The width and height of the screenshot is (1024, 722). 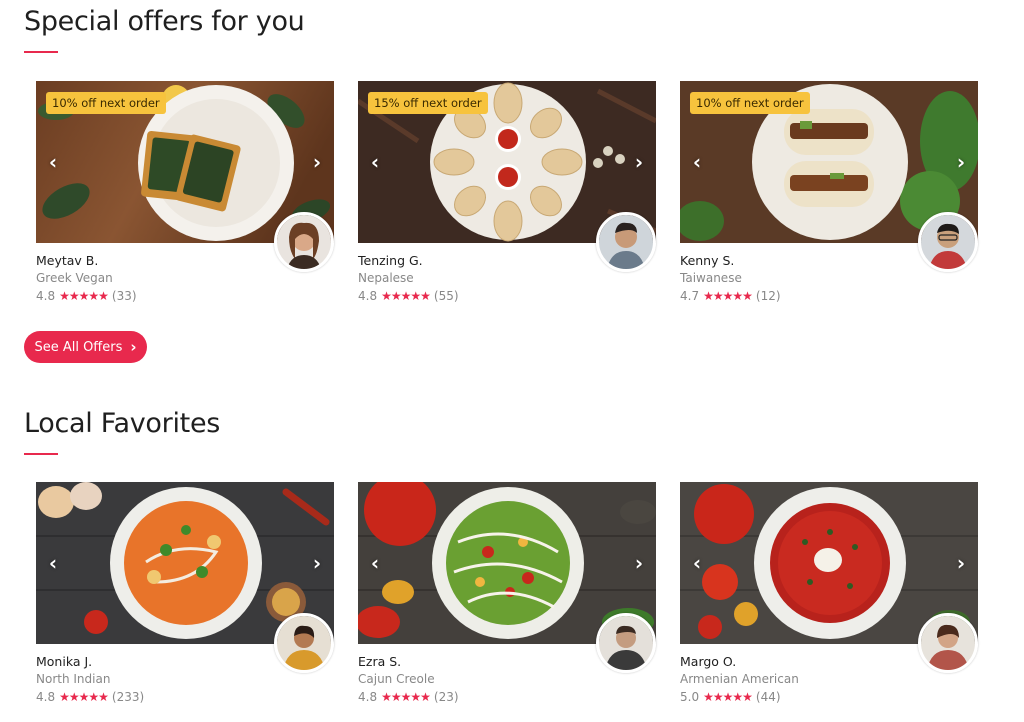 What do you see at coordinates (78, 347) in the screenshot?
I see `see-all-offers-label: See All Offers` at bounding box center [78, 347].